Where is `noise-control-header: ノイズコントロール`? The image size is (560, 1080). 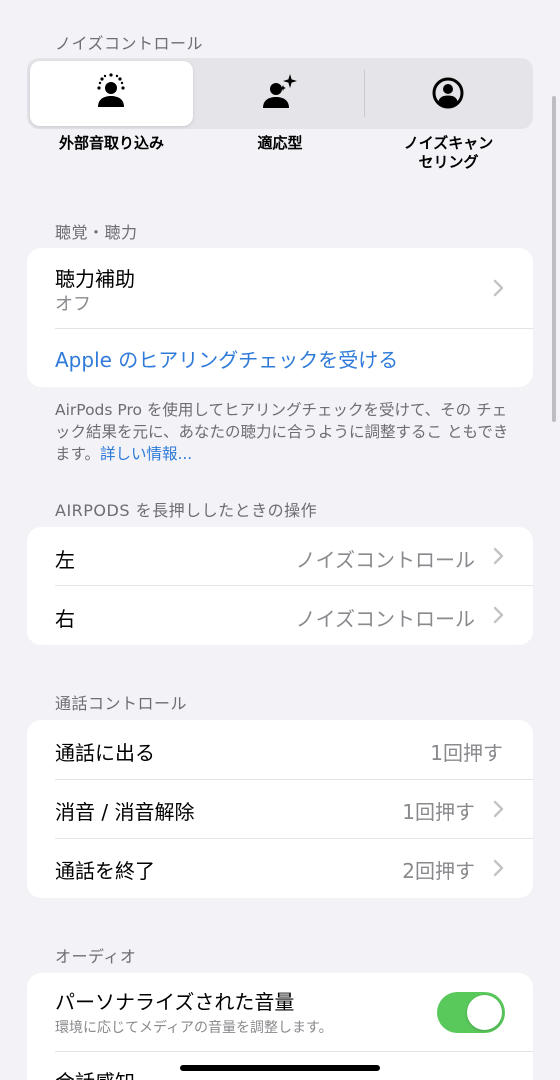
noise-control-header: ノイズコントロール is located at coordinates (129, 43).